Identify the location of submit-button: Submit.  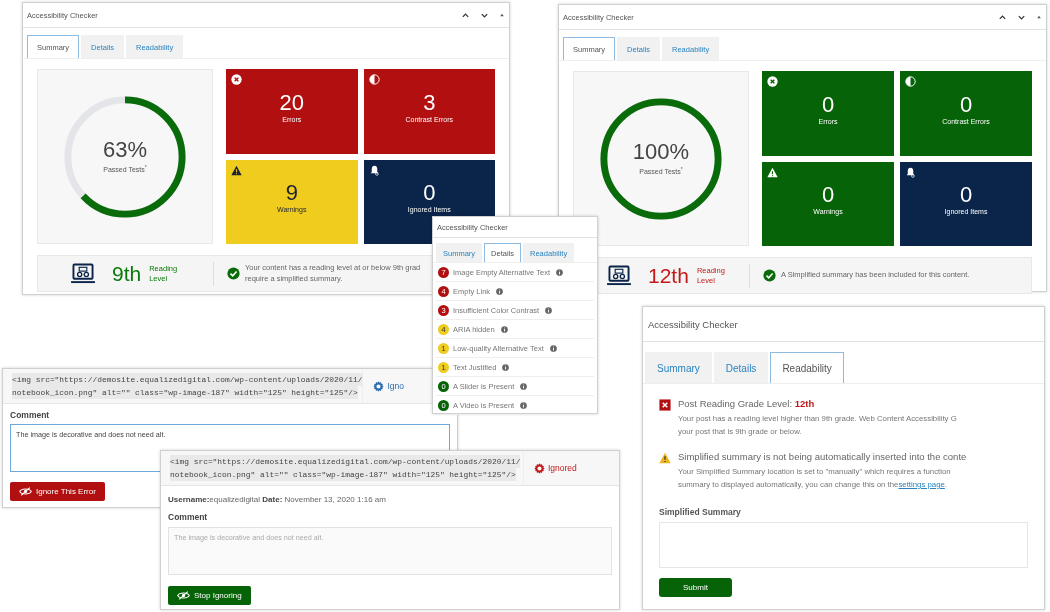
(695, 587).